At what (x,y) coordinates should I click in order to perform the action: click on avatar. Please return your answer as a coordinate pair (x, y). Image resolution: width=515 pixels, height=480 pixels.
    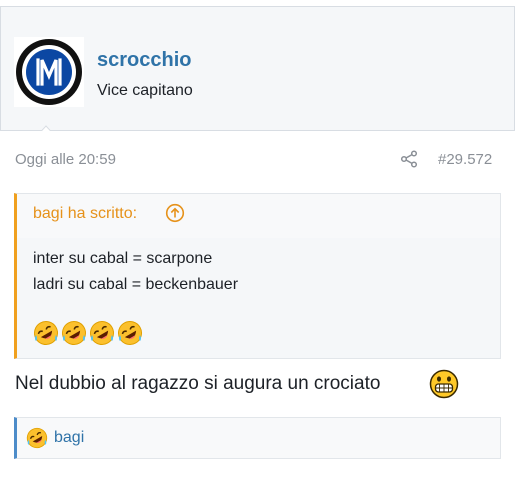
    Looking at the image, I should click on (49, 72).